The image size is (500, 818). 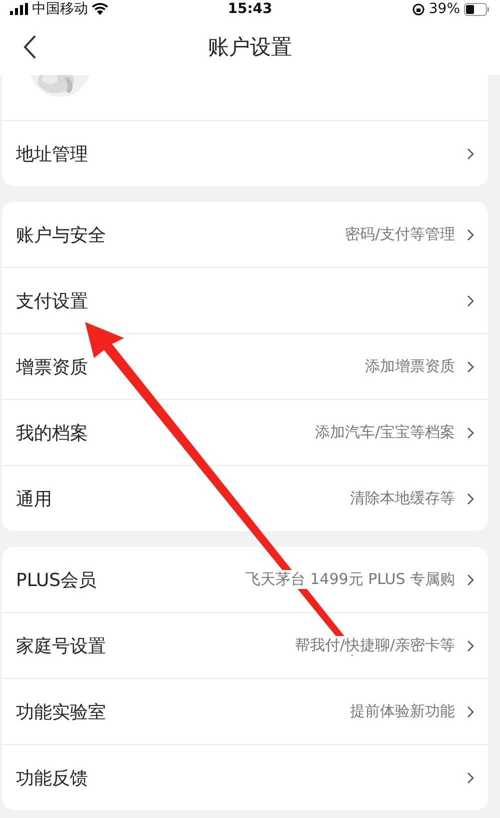 What do you see at coordinates (250, 9) in the screenshot?
I see `clock-time: 15:43` at bounding box center [250, 9].